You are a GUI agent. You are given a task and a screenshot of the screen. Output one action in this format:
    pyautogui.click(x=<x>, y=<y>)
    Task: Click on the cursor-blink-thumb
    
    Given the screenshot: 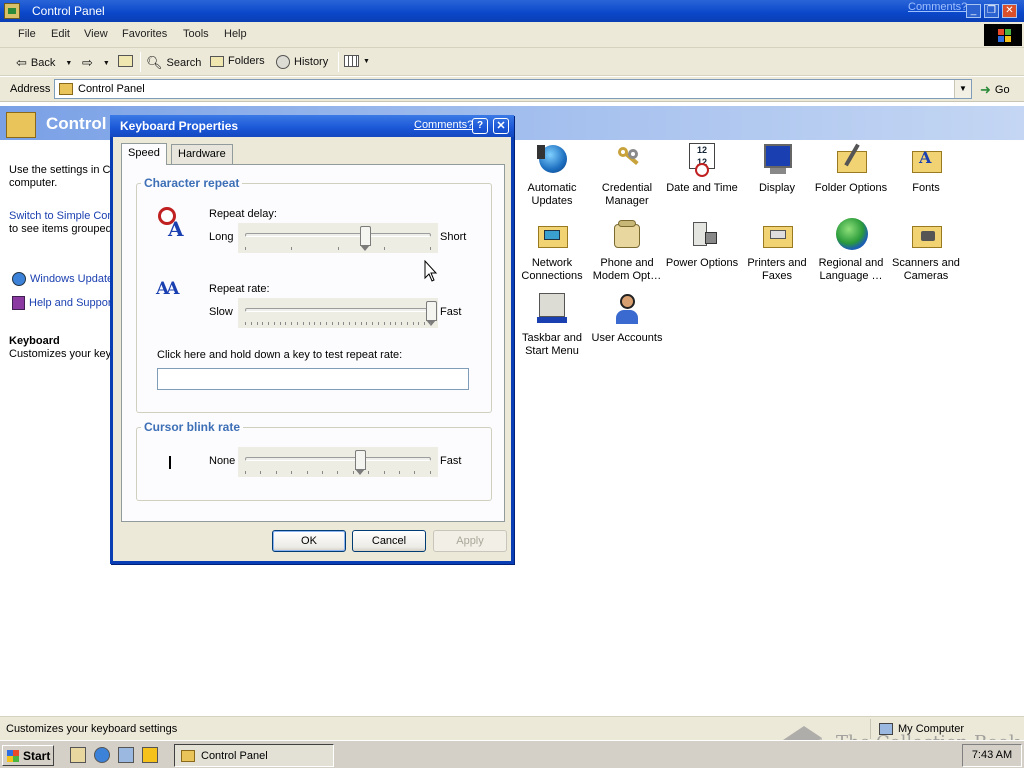 What is the action you would take?
    pyautogui.click(x=360, y=462)
    